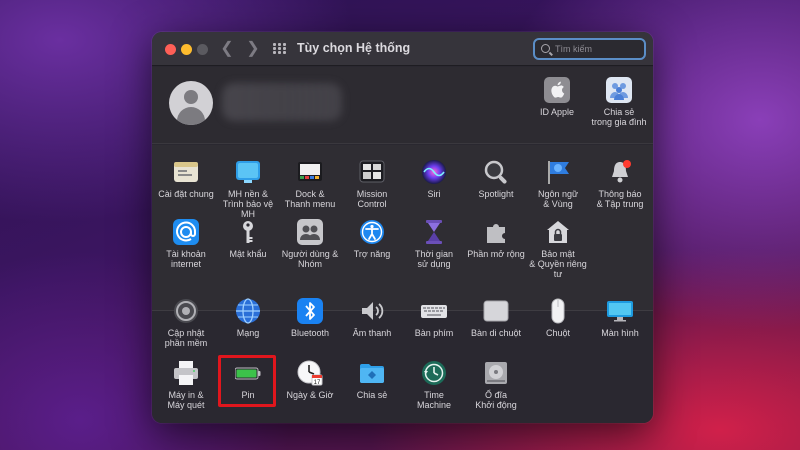 This screenshot has height=450, width=800. Describe the element at coordinates (620, 311) in the screenshot. I see `displays-icon` at that location.